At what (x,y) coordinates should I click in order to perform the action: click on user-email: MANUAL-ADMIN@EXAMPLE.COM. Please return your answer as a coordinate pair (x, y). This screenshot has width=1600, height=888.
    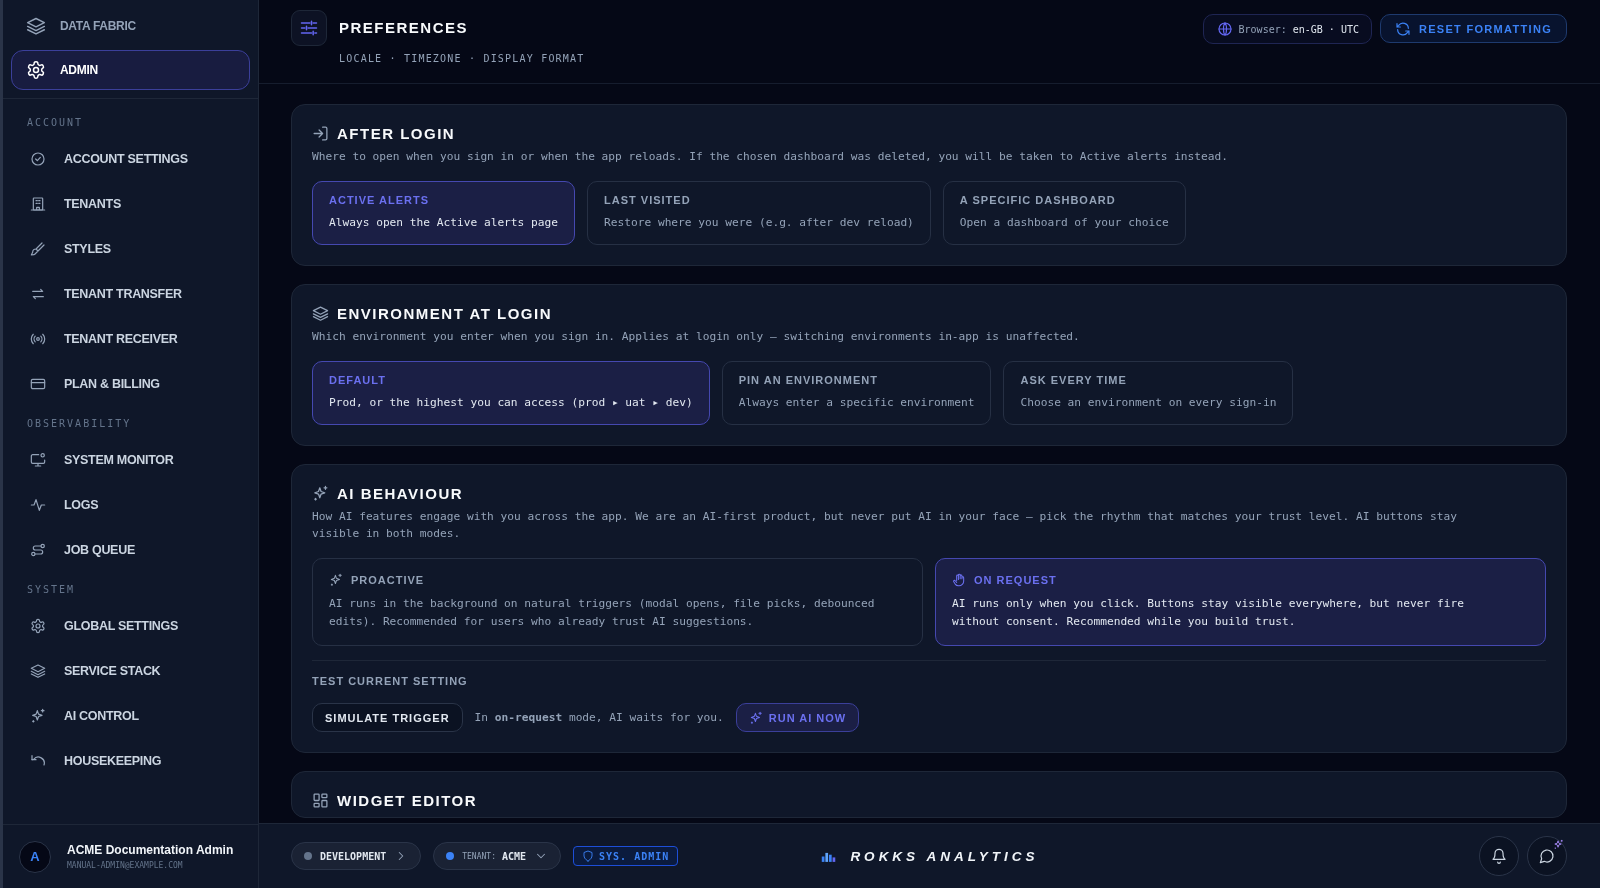
    Looking at the image, I should click on (125, 865).